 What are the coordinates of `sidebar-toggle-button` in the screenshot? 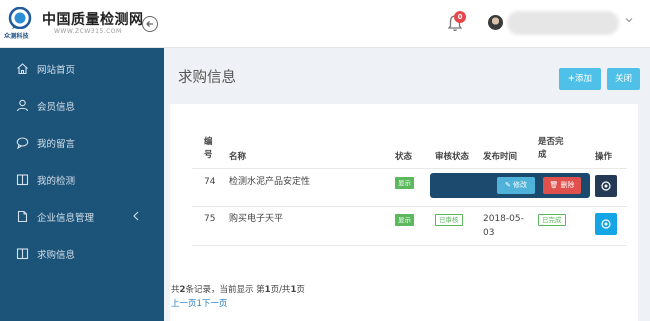 It's located at (150, 24).